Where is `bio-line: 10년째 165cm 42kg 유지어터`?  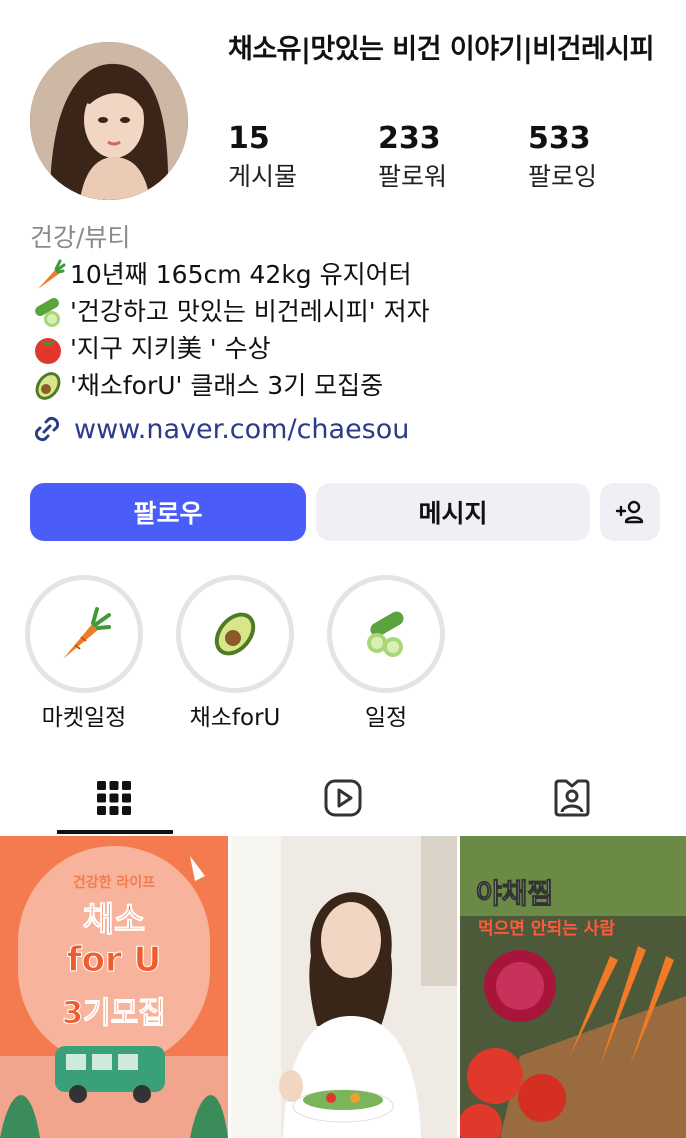 bio-line: 10년째 165cm 42kg 유지어터 is located at coordinates (350, 274).